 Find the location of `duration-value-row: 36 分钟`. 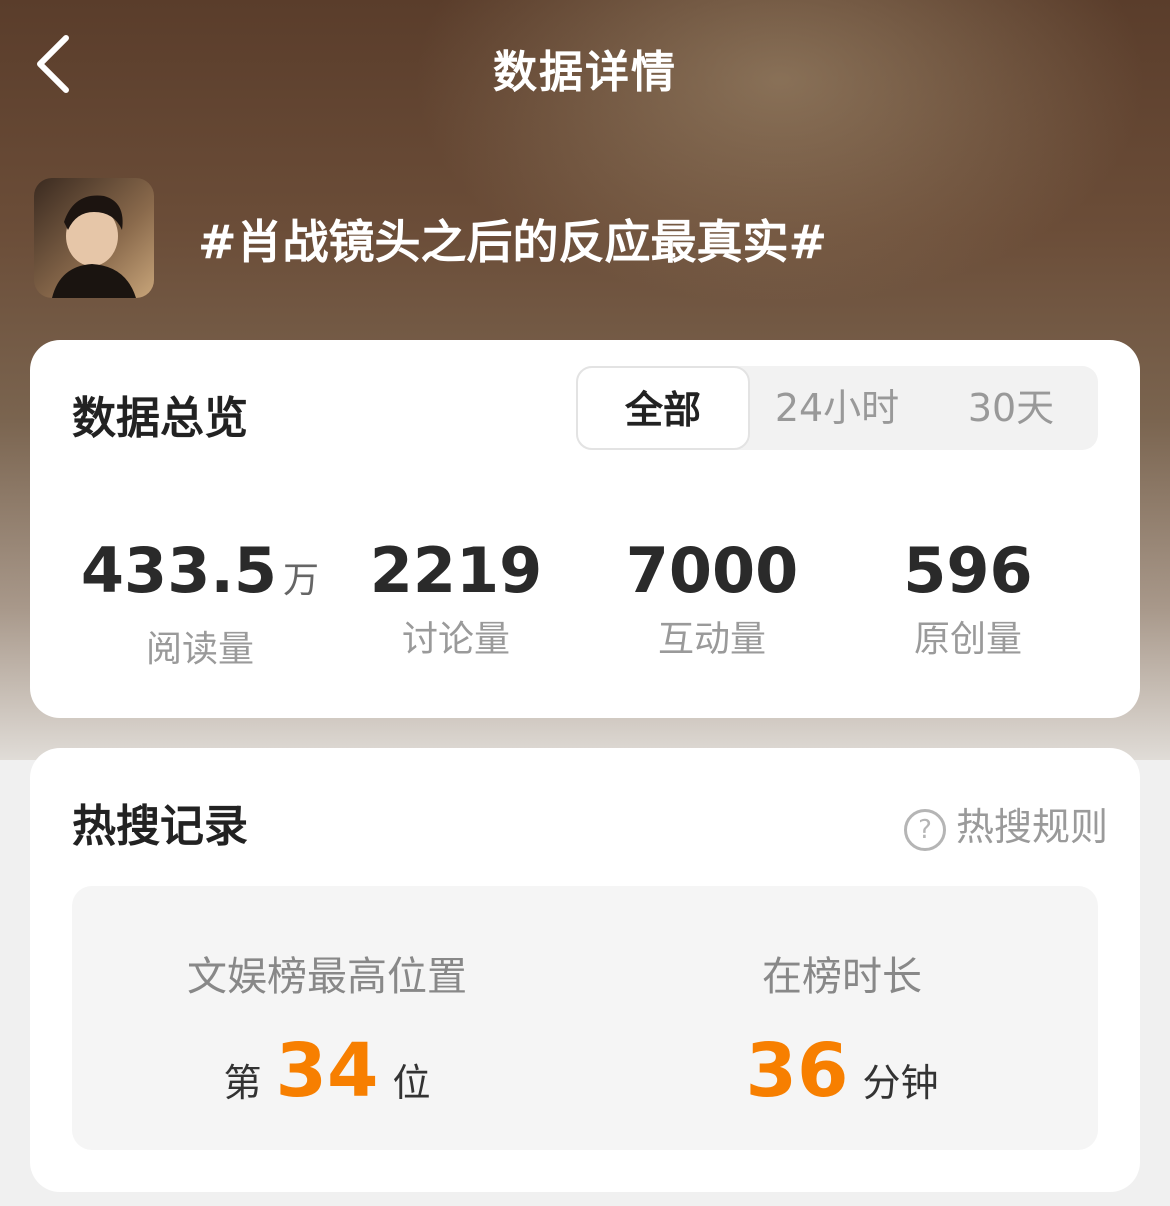

duration-value-row: 36 分钟 is located at coordinates (842, 1071).